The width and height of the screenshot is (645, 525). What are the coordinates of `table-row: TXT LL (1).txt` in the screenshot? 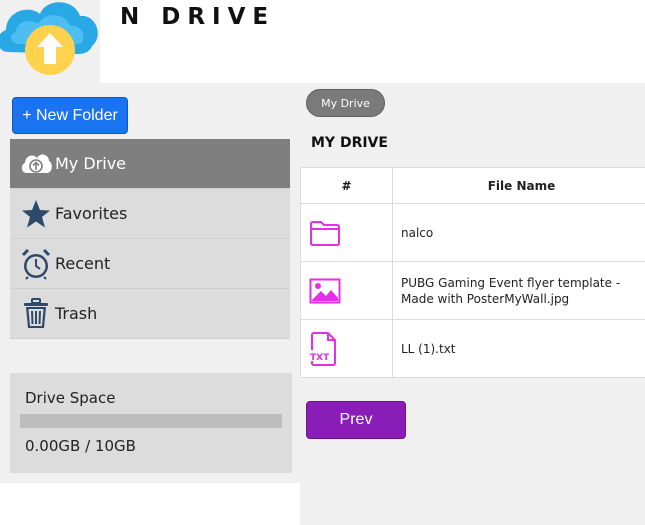 It's located at (472, 349).